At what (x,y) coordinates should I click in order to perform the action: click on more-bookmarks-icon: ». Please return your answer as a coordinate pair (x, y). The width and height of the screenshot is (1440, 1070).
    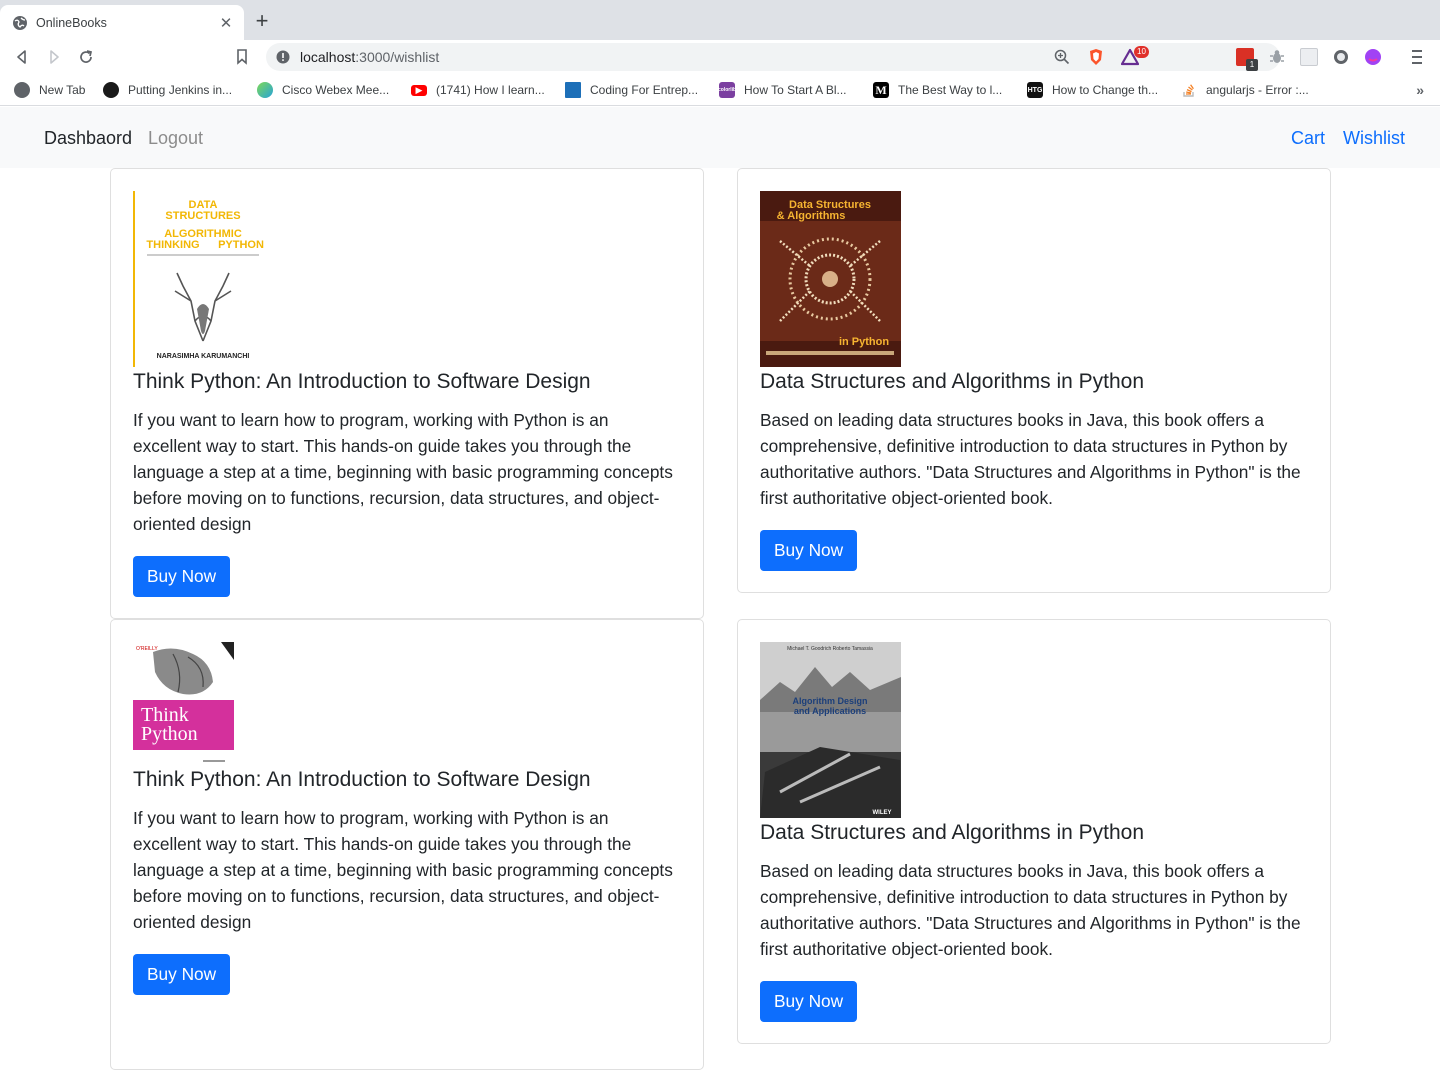
    Looking at the image, I should click on (1420, 90).